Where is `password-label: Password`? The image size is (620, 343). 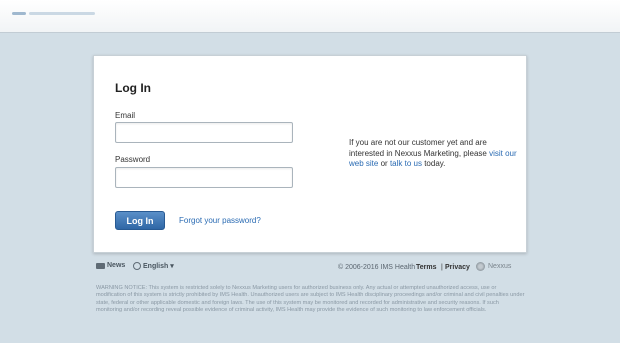 password-label: Password is located at coordinates (133, 159).